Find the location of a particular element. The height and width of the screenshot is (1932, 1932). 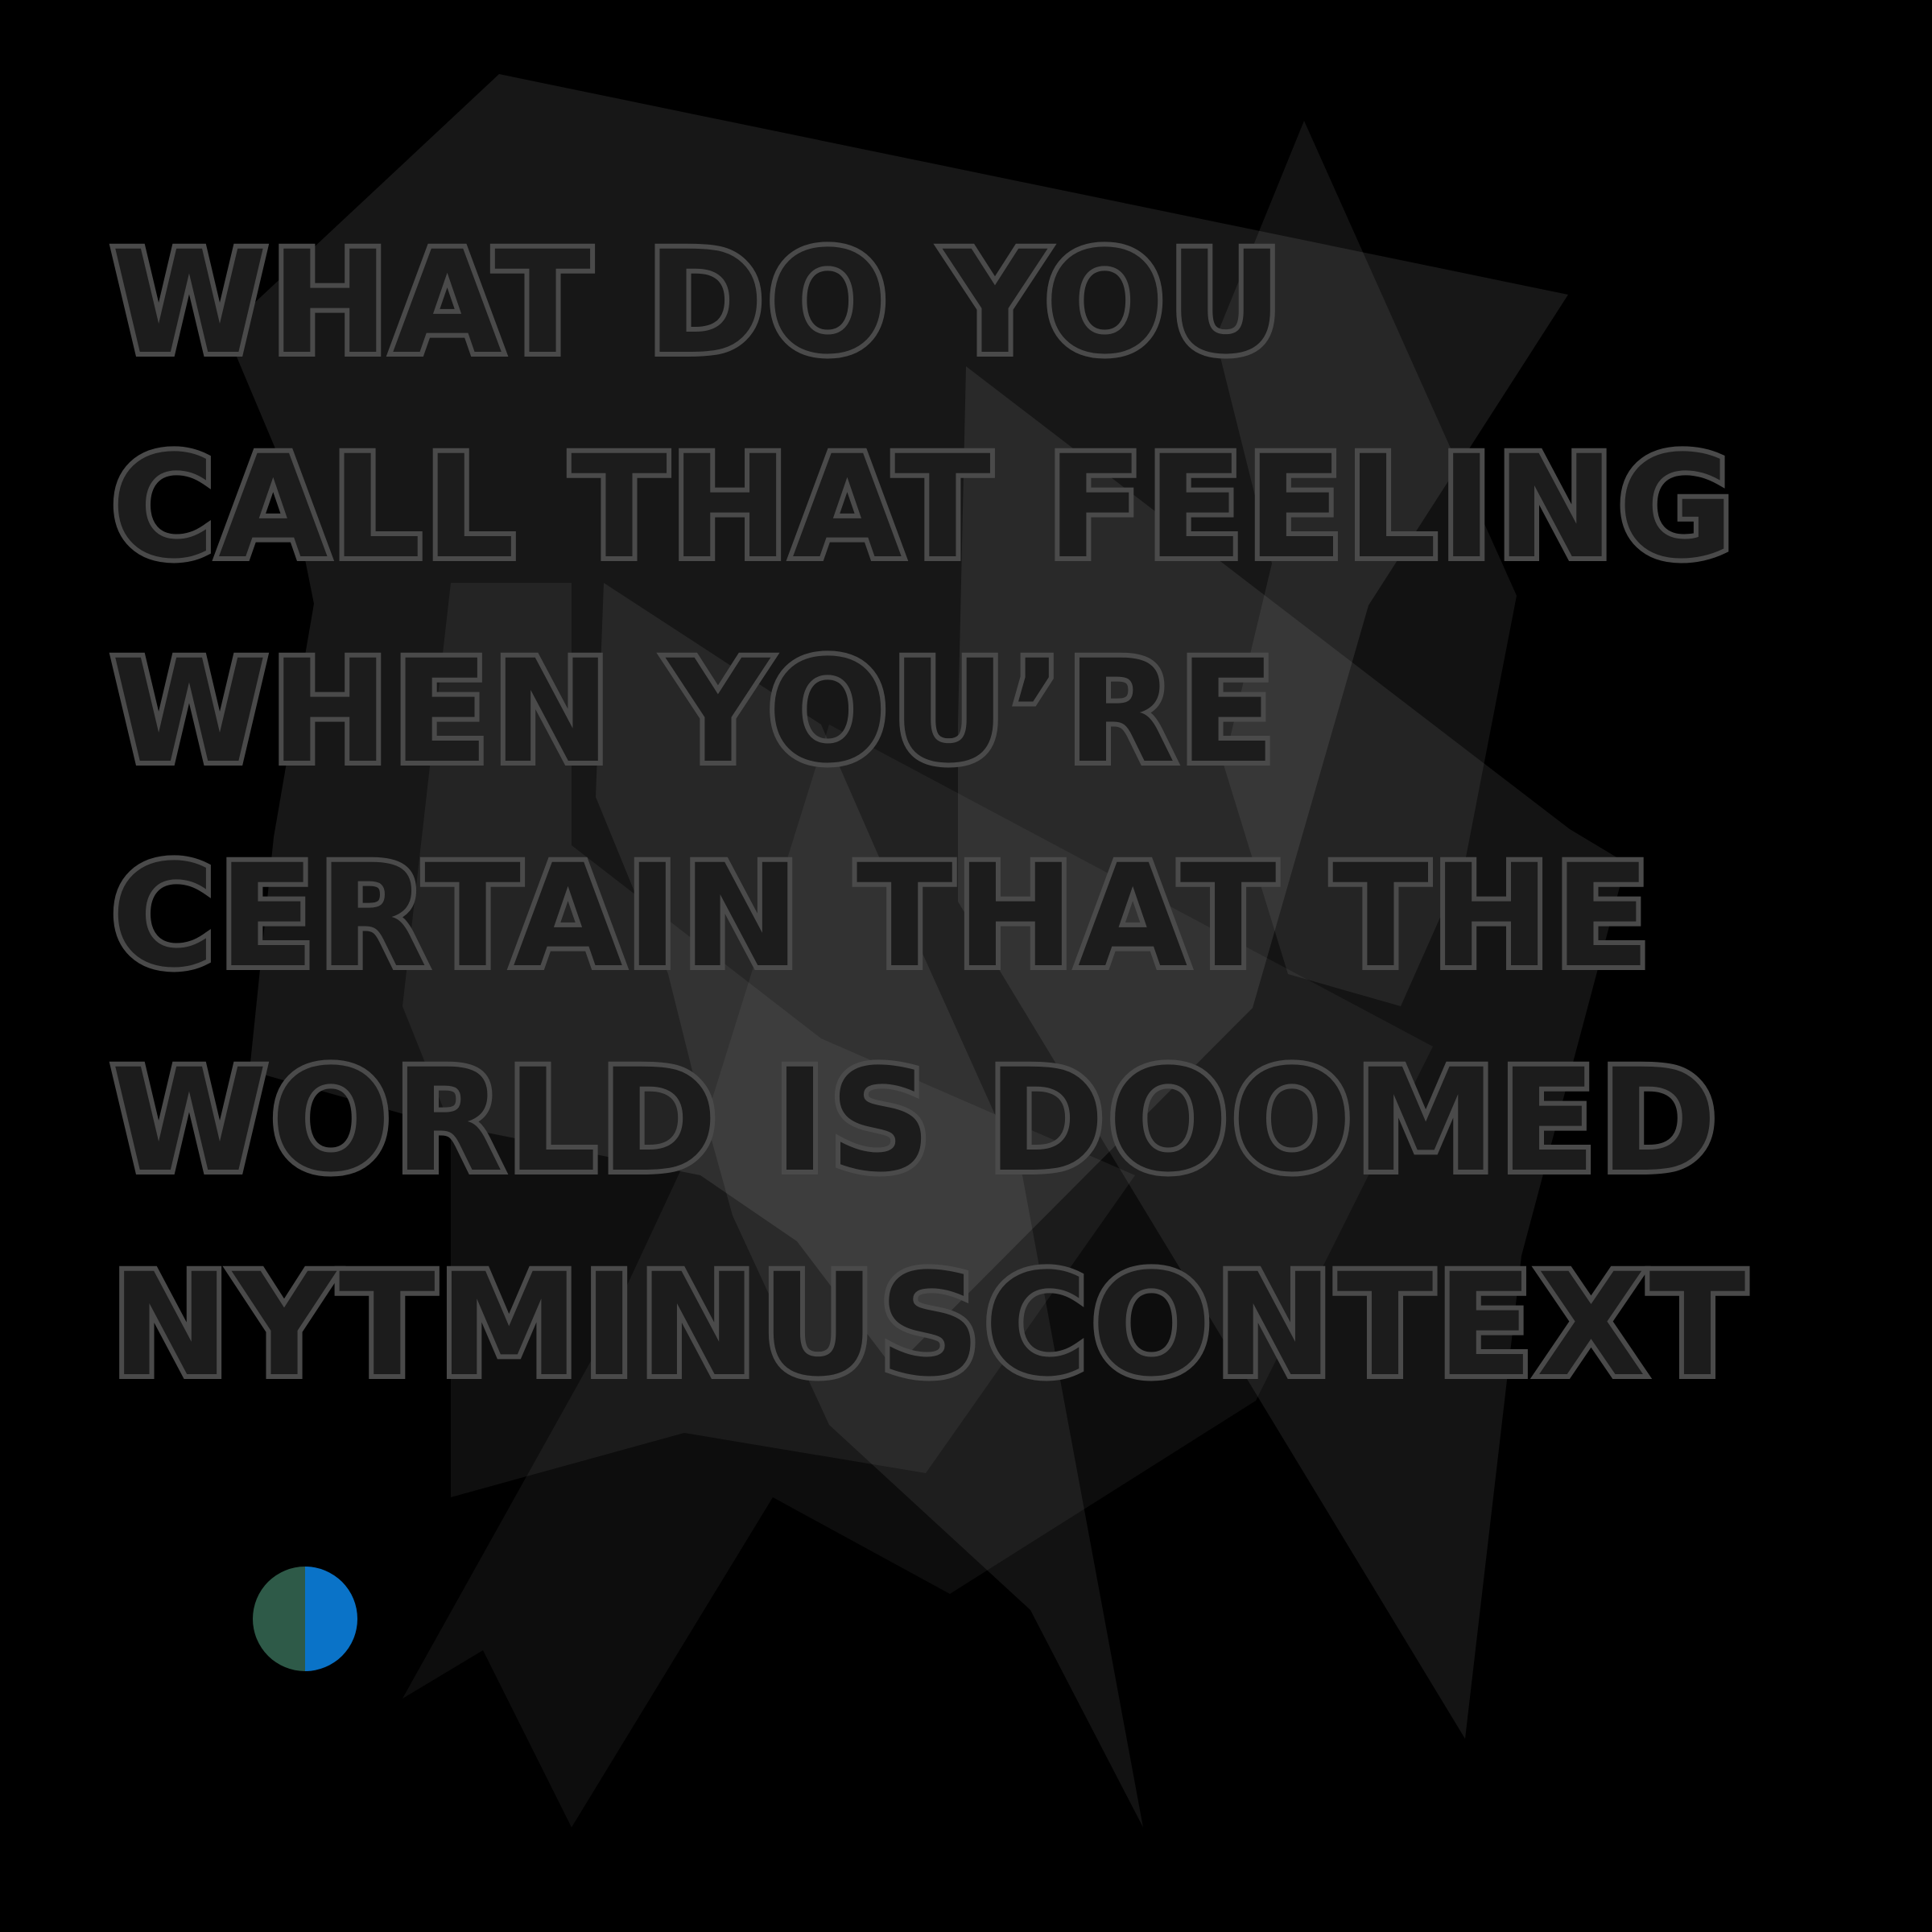

headline-line-2: call that feeling is located at coordinates (923, 507).